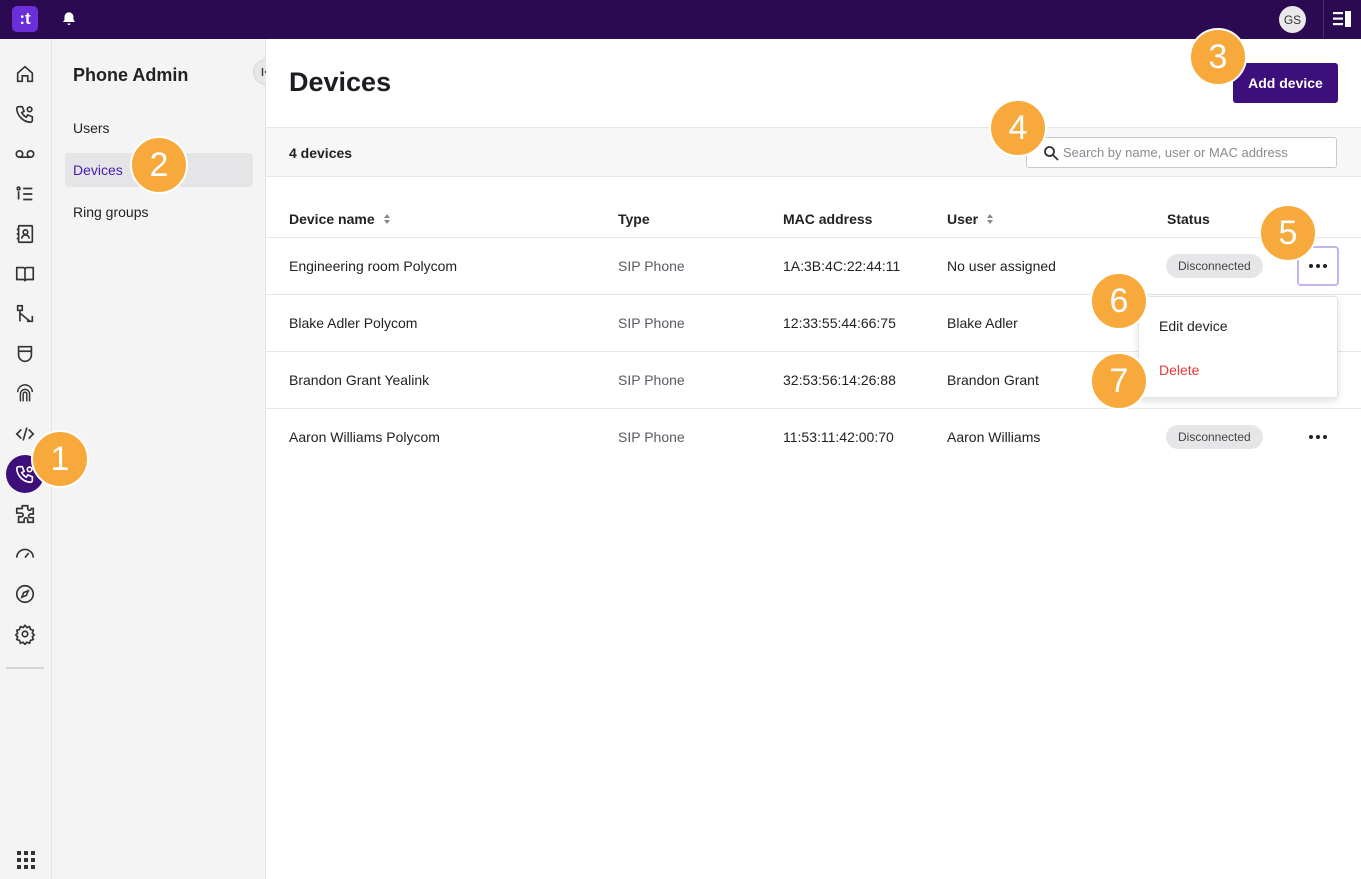  Describe the element at coordinates (1001, 266) in the screenshot. I see `device-user: No user assigned` at that location.